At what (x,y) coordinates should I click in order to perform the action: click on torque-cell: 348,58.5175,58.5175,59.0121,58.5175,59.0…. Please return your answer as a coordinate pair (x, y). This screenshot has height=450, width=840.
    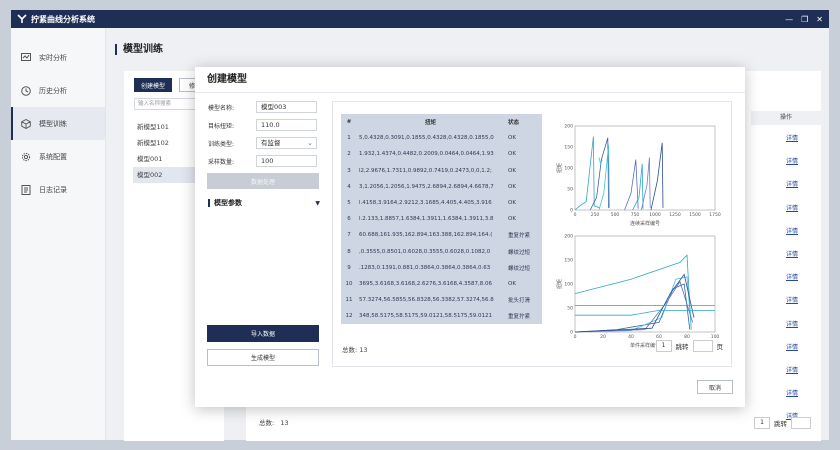
    Looking at the image, I should click on (425, 316).